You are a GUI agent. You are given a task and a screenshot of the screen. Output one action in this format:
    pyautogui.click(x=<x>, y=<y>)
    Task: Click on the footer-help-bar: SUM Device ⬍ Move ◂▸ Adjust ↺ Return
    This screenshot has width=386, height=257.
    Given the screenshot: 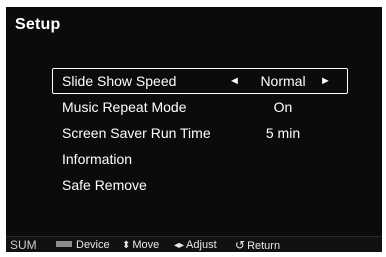 What is the action you would take?
    pyautogui.click(x=194, y=244)
    